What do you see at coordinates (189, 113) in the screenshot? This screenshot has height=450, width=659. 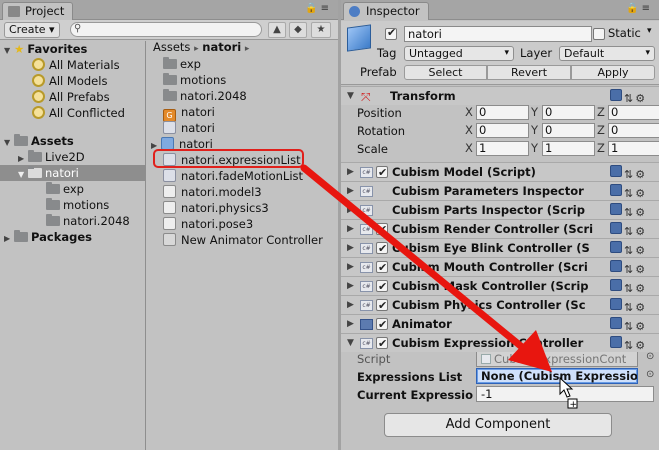 I see `file-item: Gnatori` at bounding box center [189, 113].